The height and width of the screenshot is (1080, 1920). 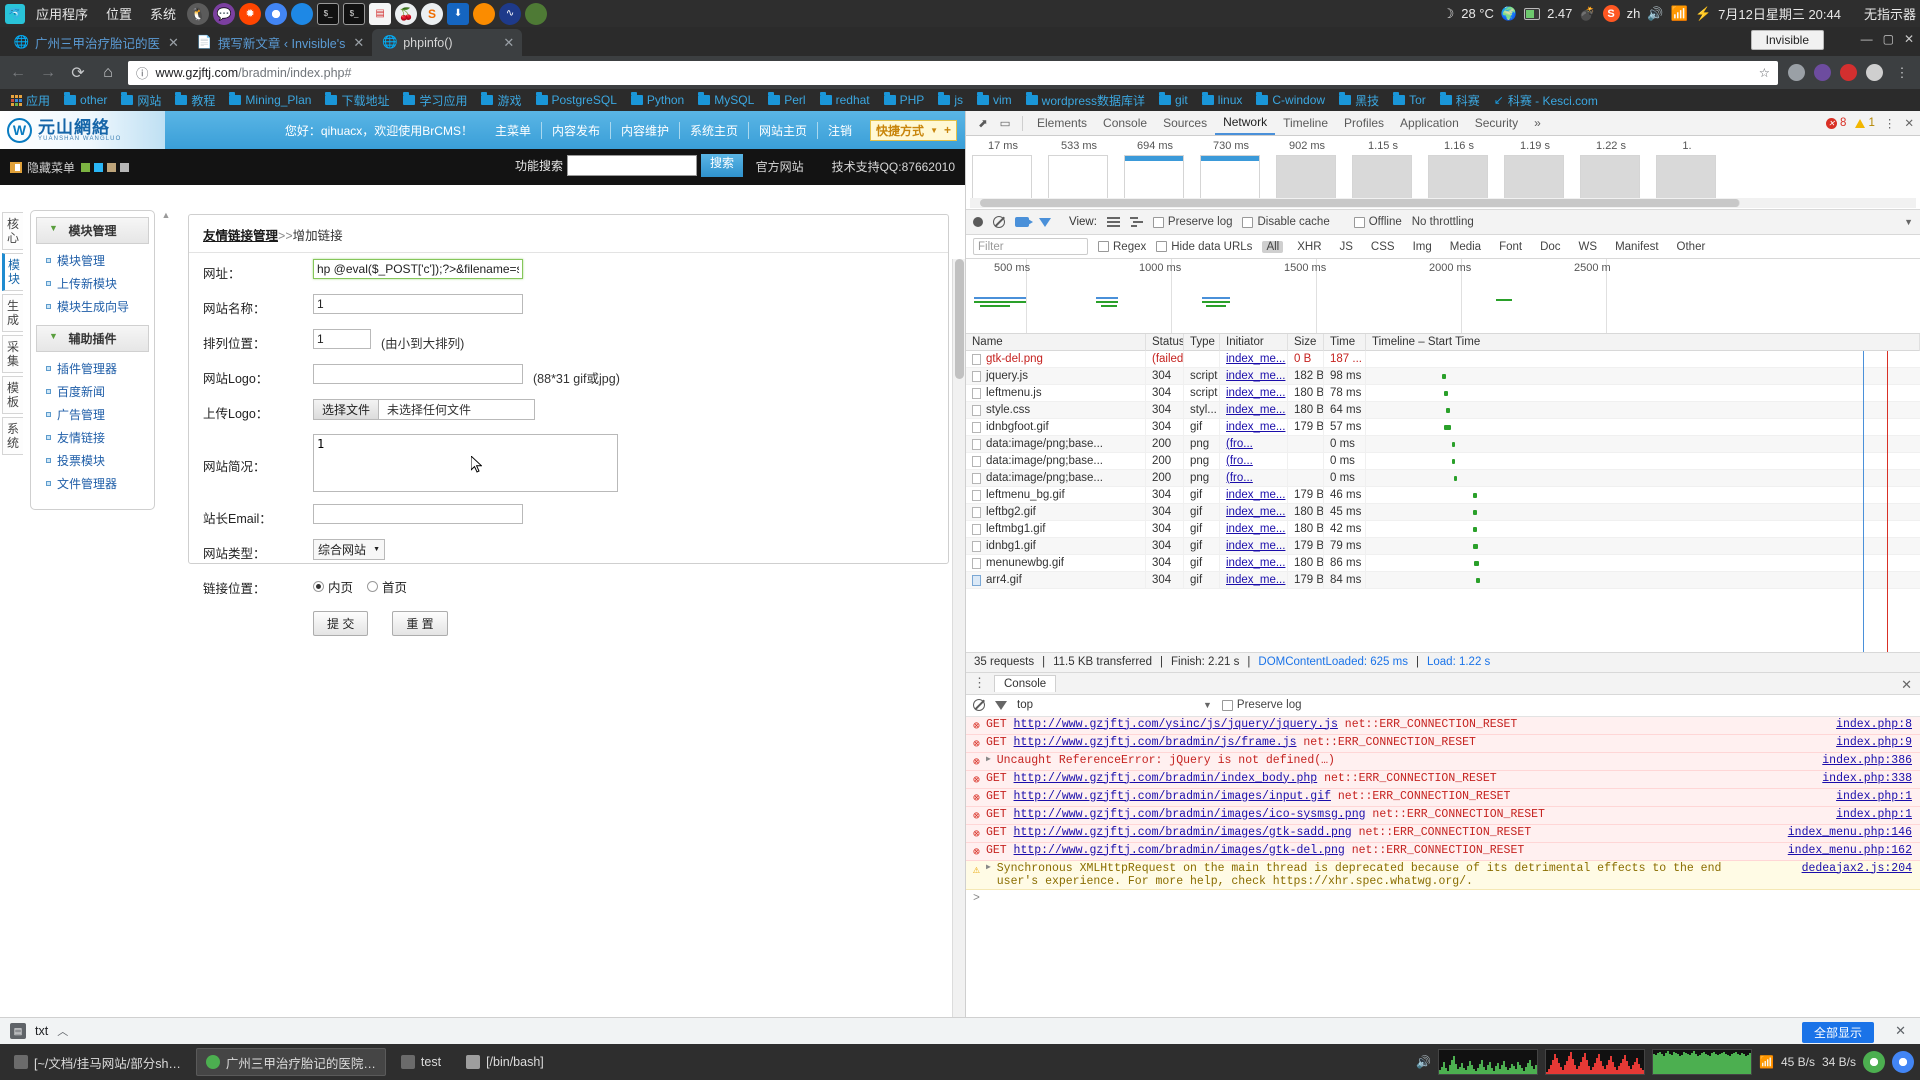 What do you see at coordinates (959, 319) in the screenshot?
I see `scrollbar-thumb` at bounding box center [959, 319].